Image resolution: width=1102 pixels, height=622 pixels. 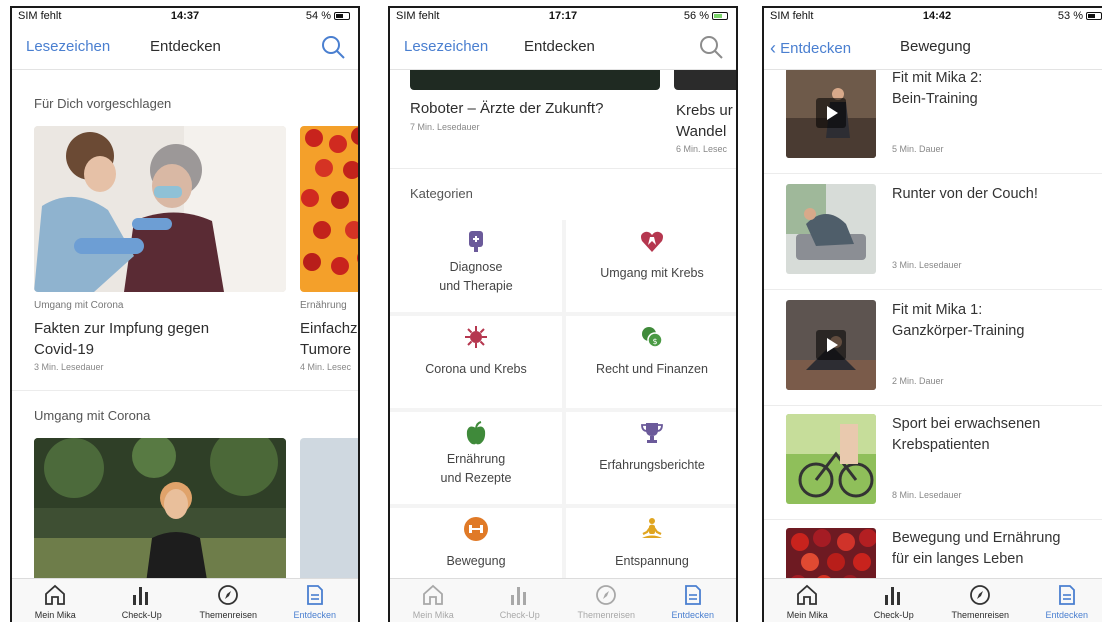 What do you see at coordinates (965, 194) in the screenshot?
I see `item-title: Runter von der Couch!` at bounding box center [965, 194].